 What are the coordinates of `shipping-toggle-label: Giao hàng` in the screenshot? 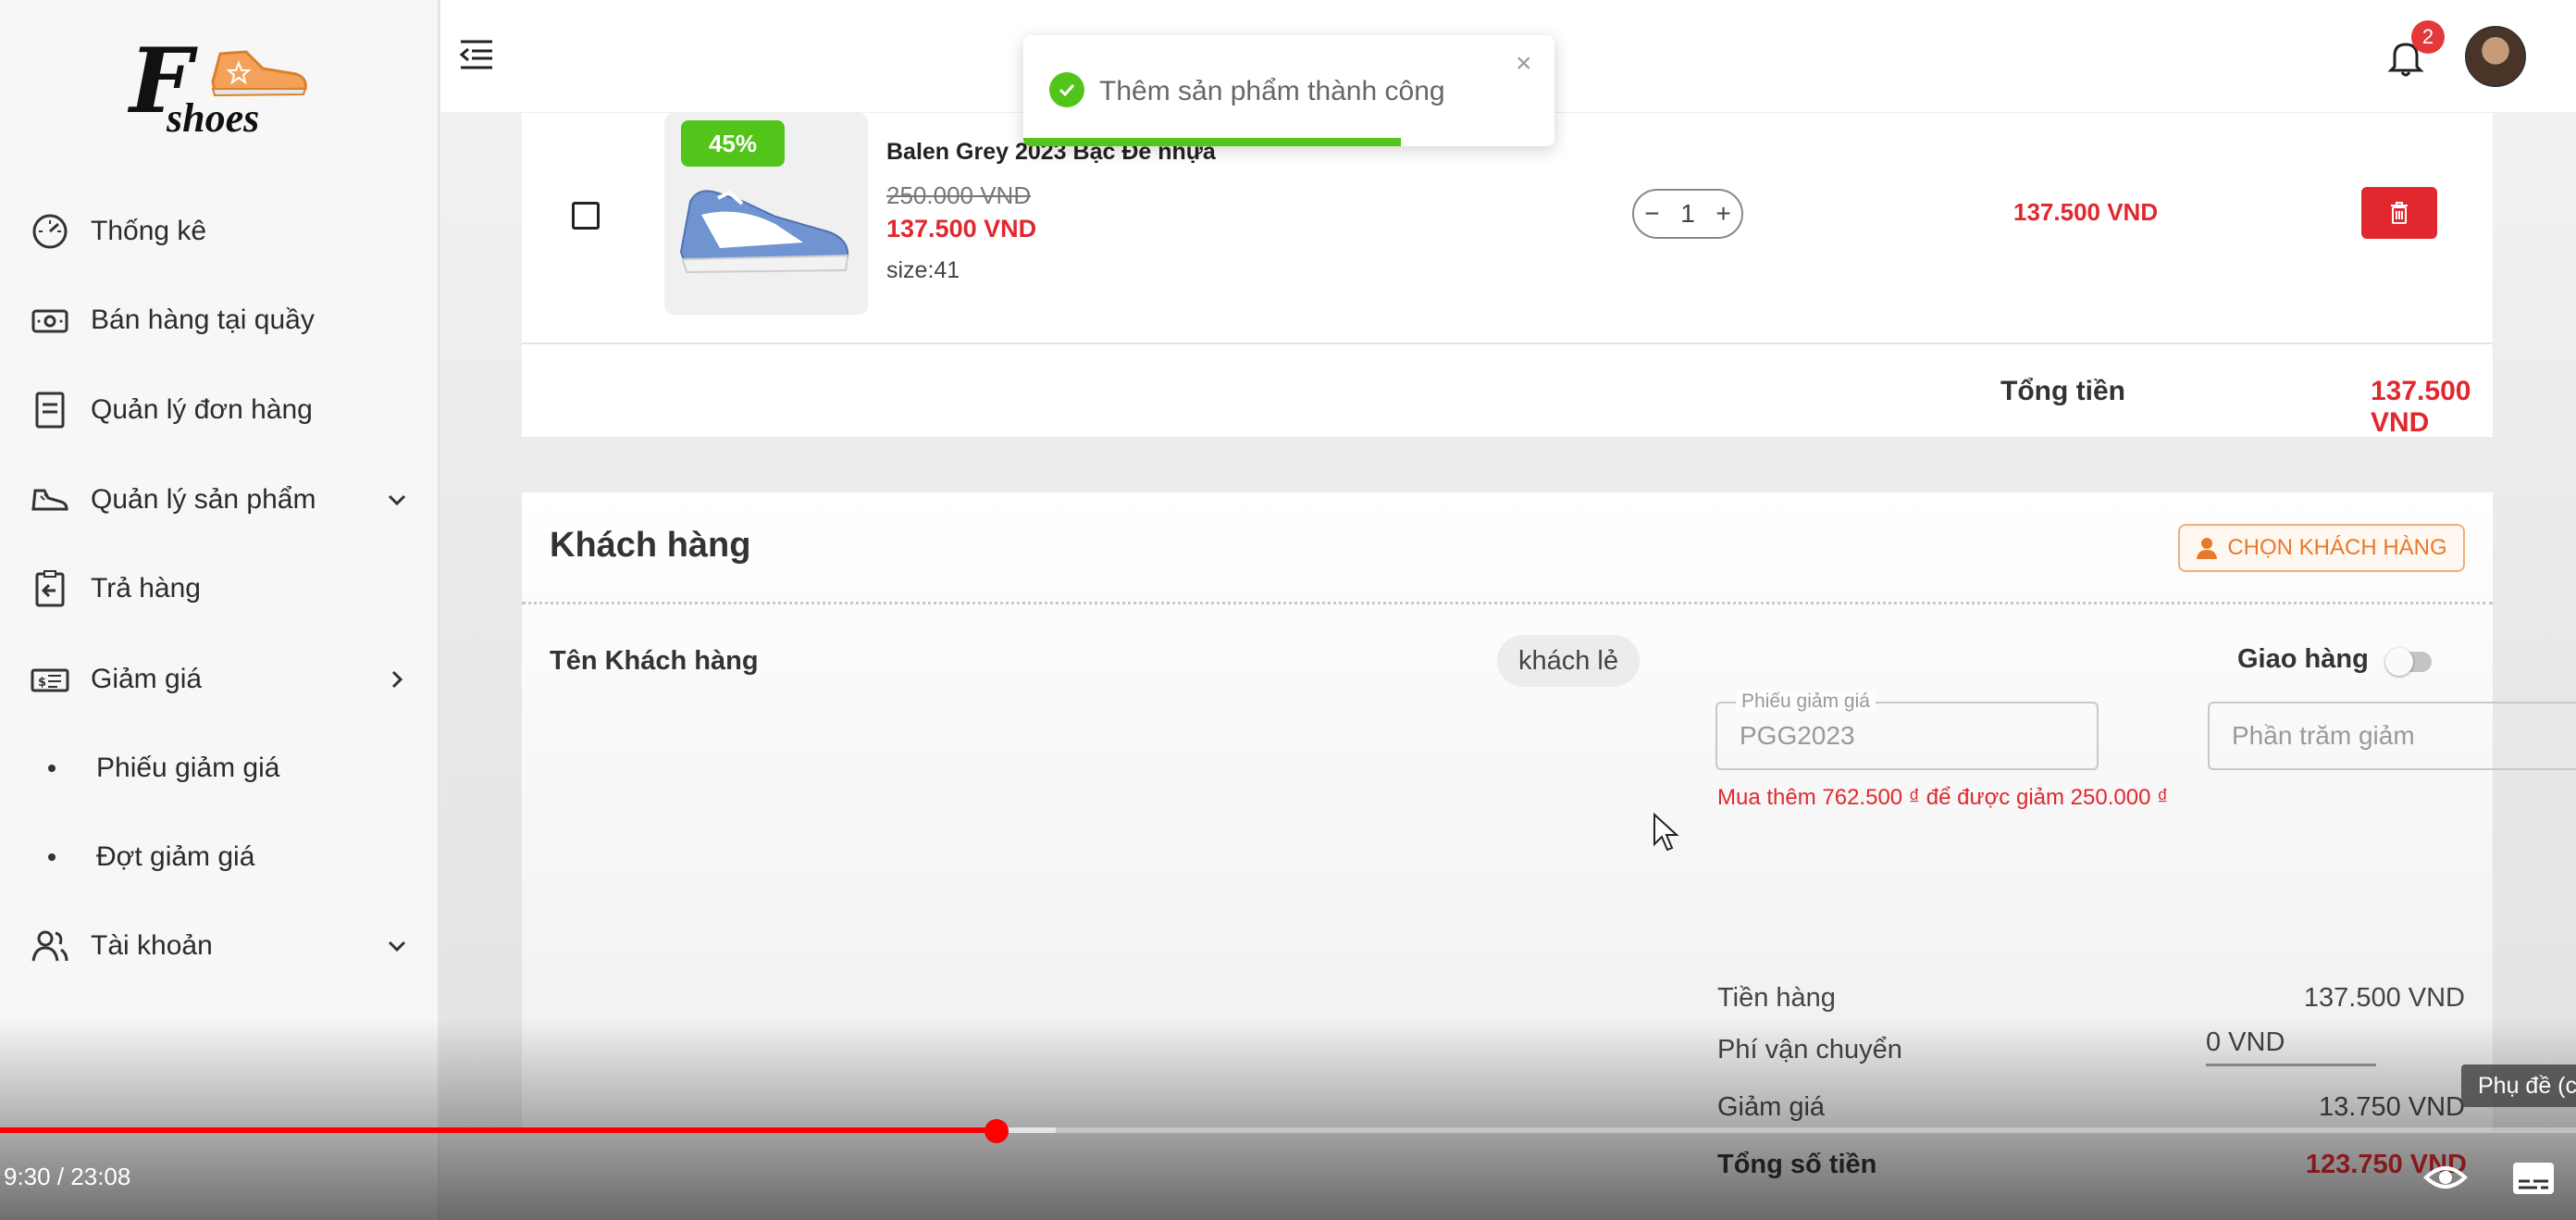 It's located at (2303, 659).